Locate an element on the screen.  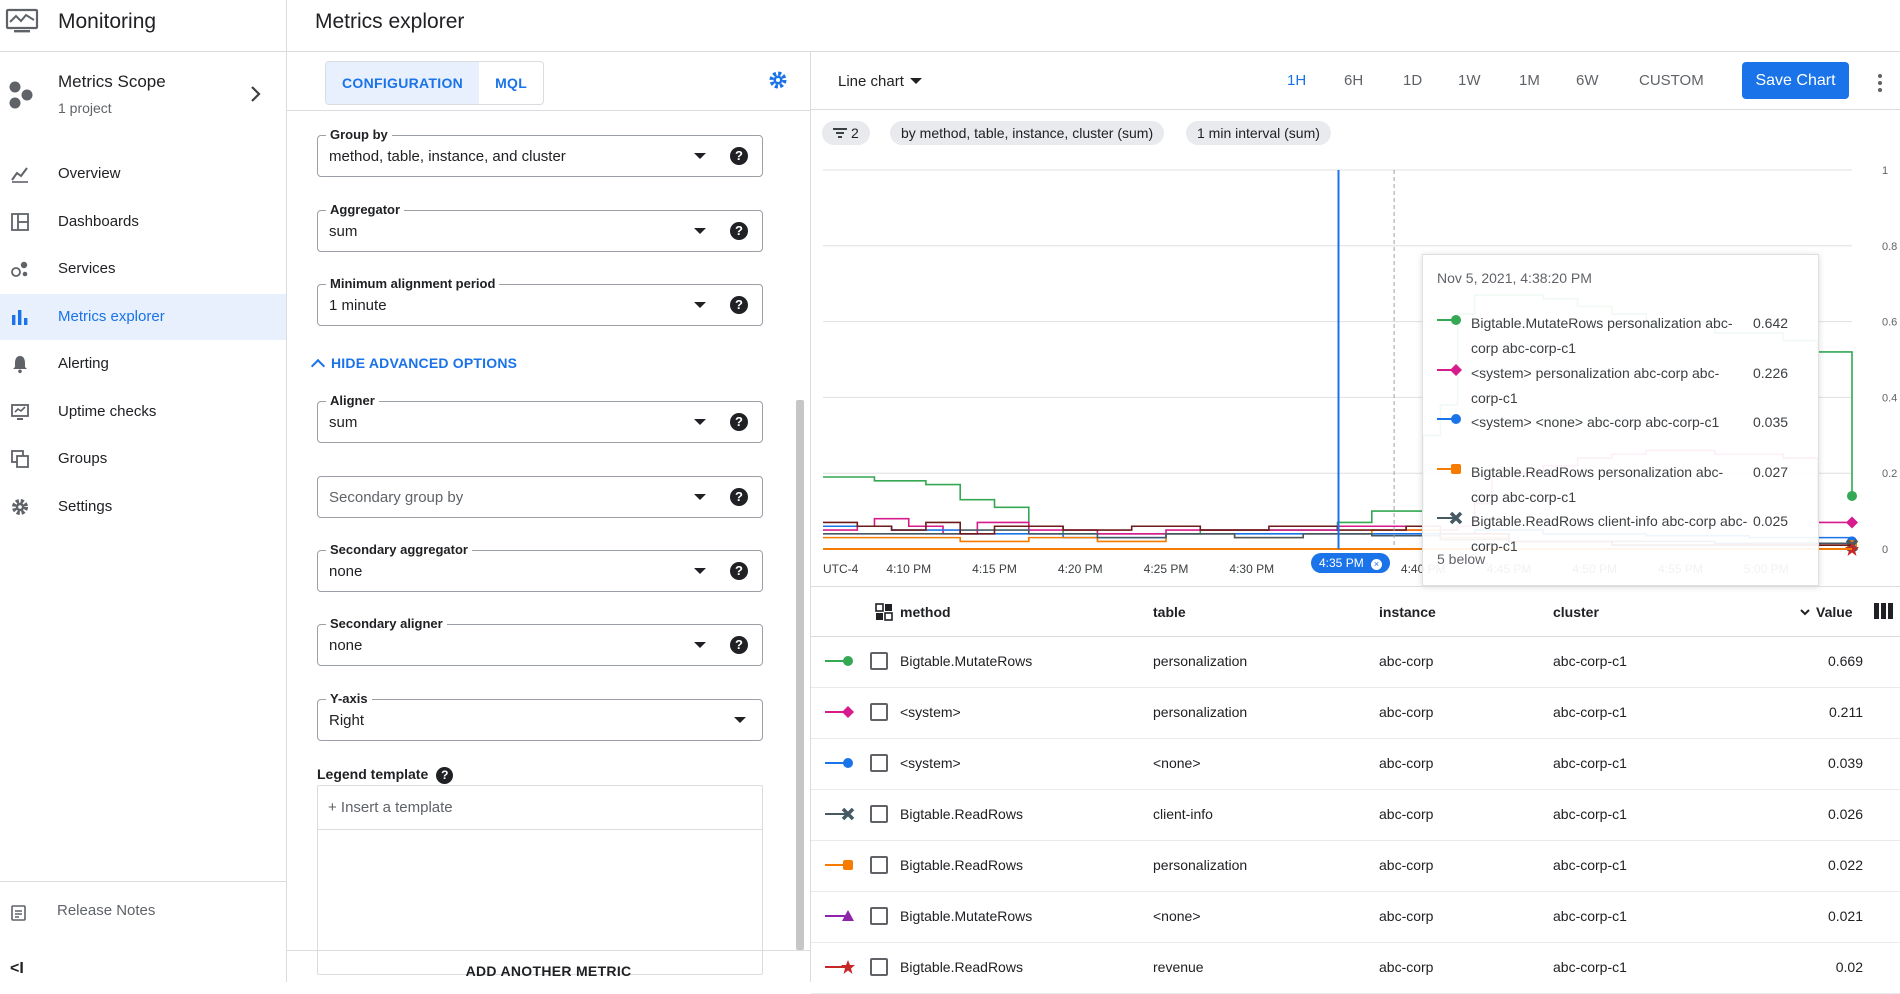
select-columns-icon is located at coordinates (884, 612).